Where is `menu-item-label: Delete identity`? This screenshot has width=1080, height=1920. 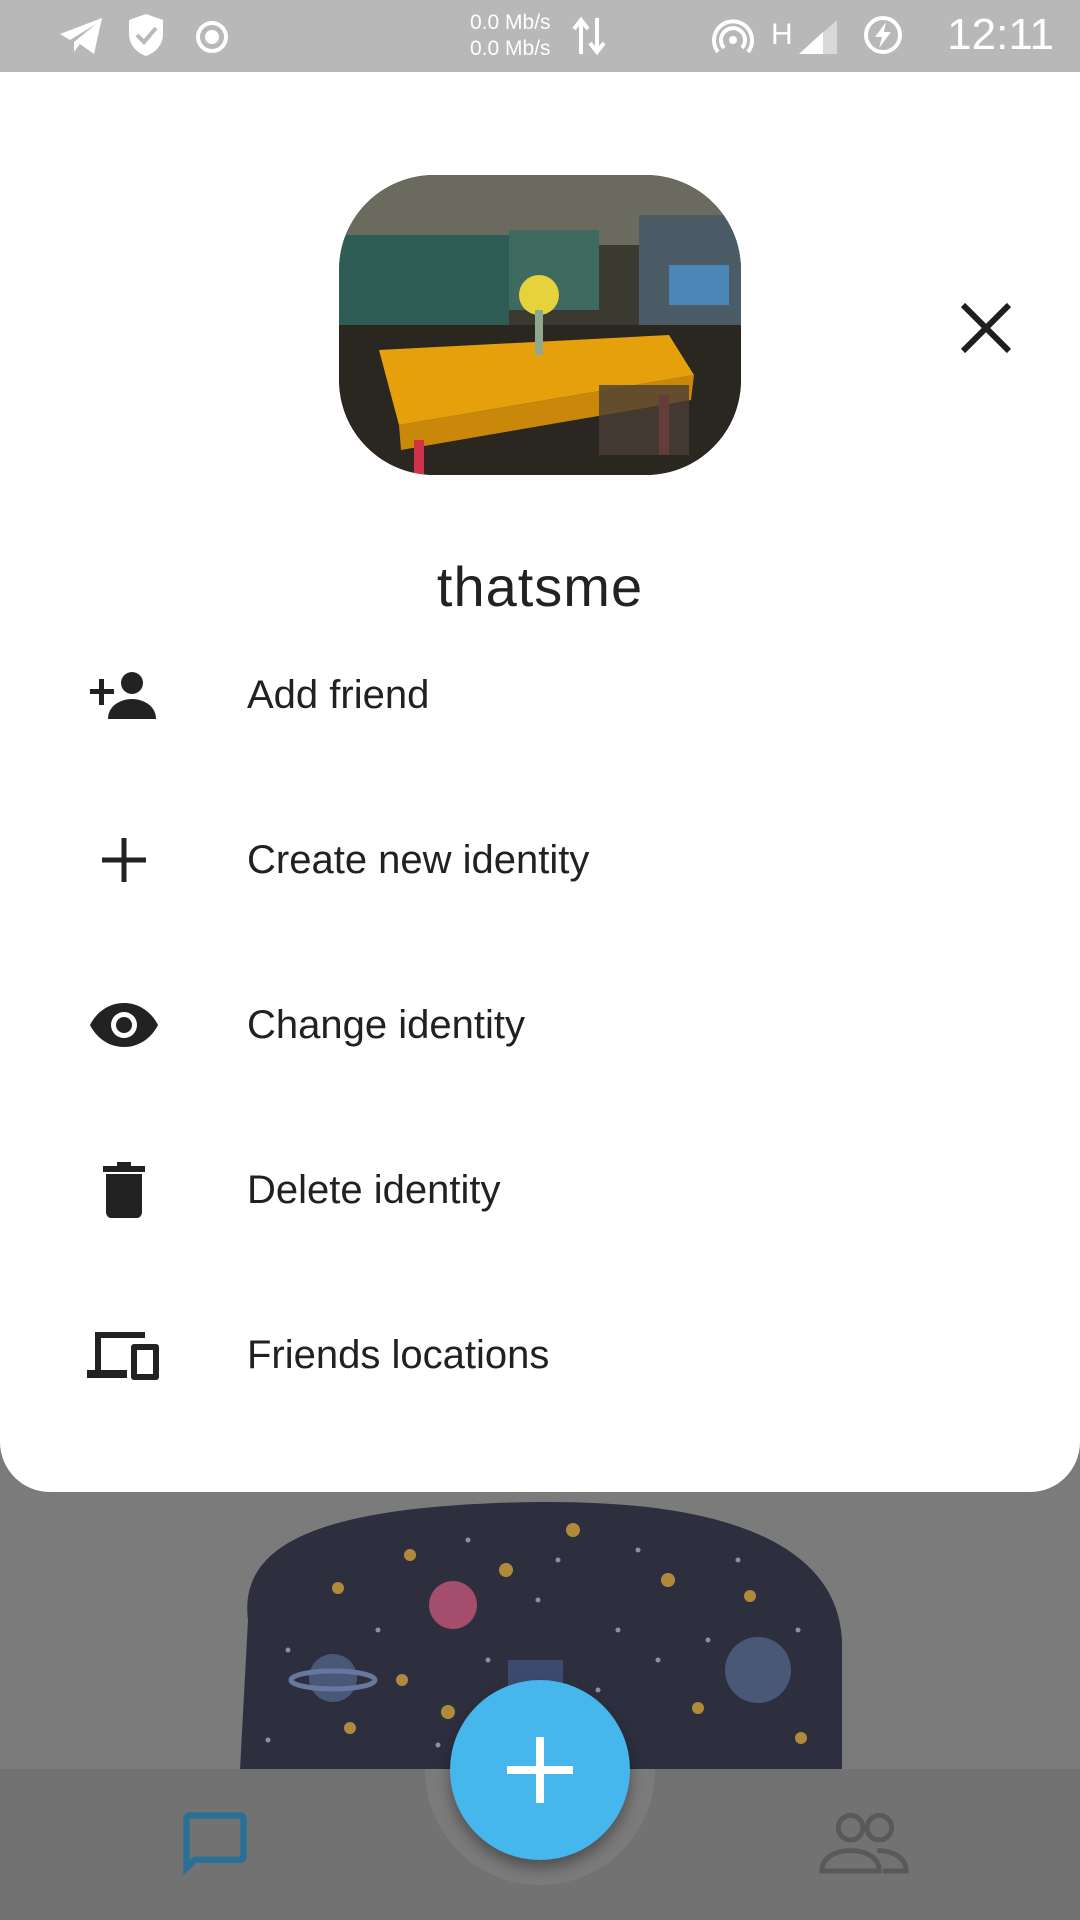
menu-item-label: Delete identity is located at coordinates (374, 1189).